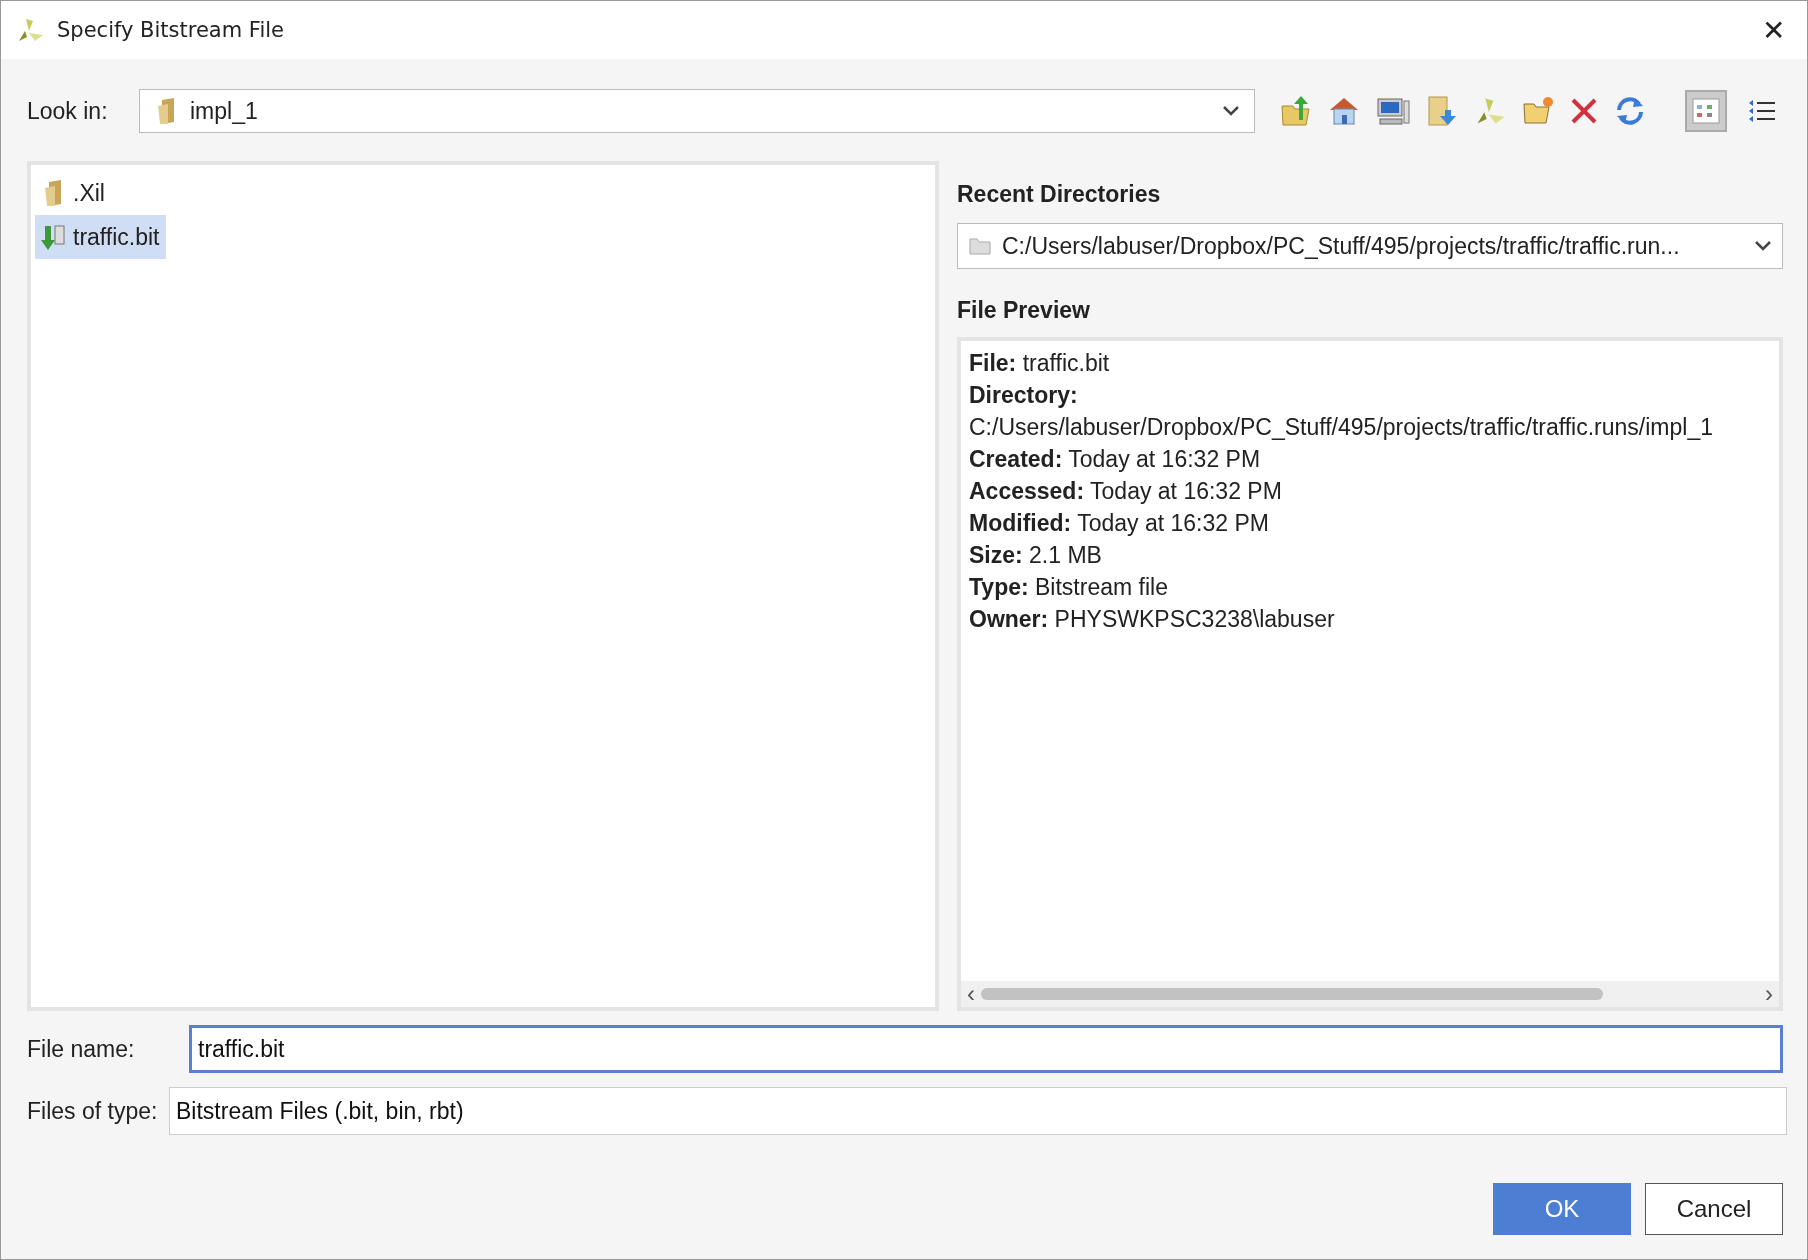  Describe the element at coordinates (1152, 619) in the screenshot. I see `preview-line: Owner: PHYSWKPSC3238\labuser` at that location.